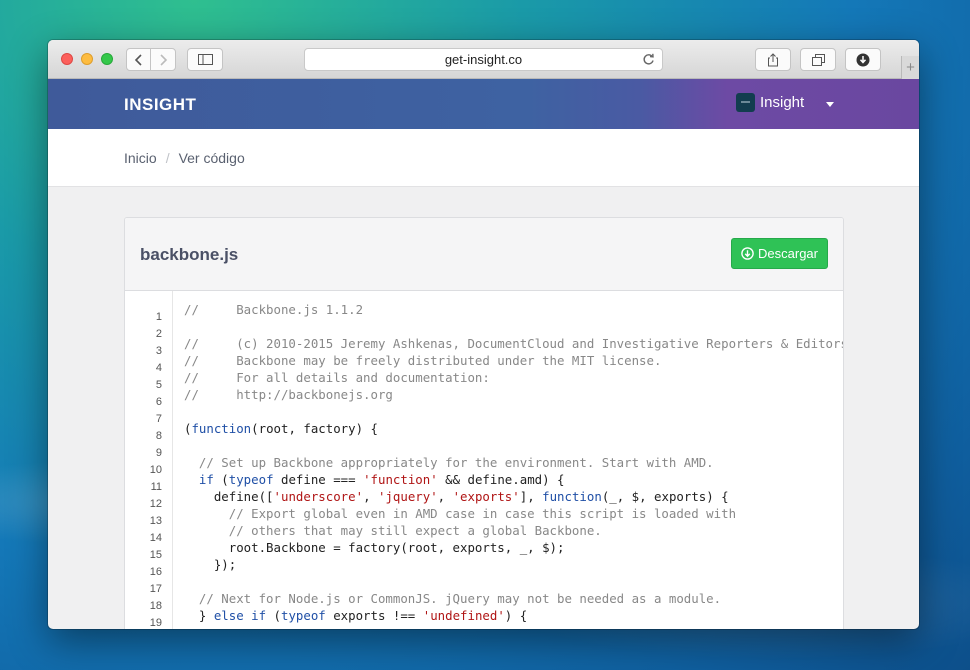 The width and height of the screenshot is (970, 670). Describe the element at coordinates (158, 351) in the screenshot. I see `line-number: 3` at that location.